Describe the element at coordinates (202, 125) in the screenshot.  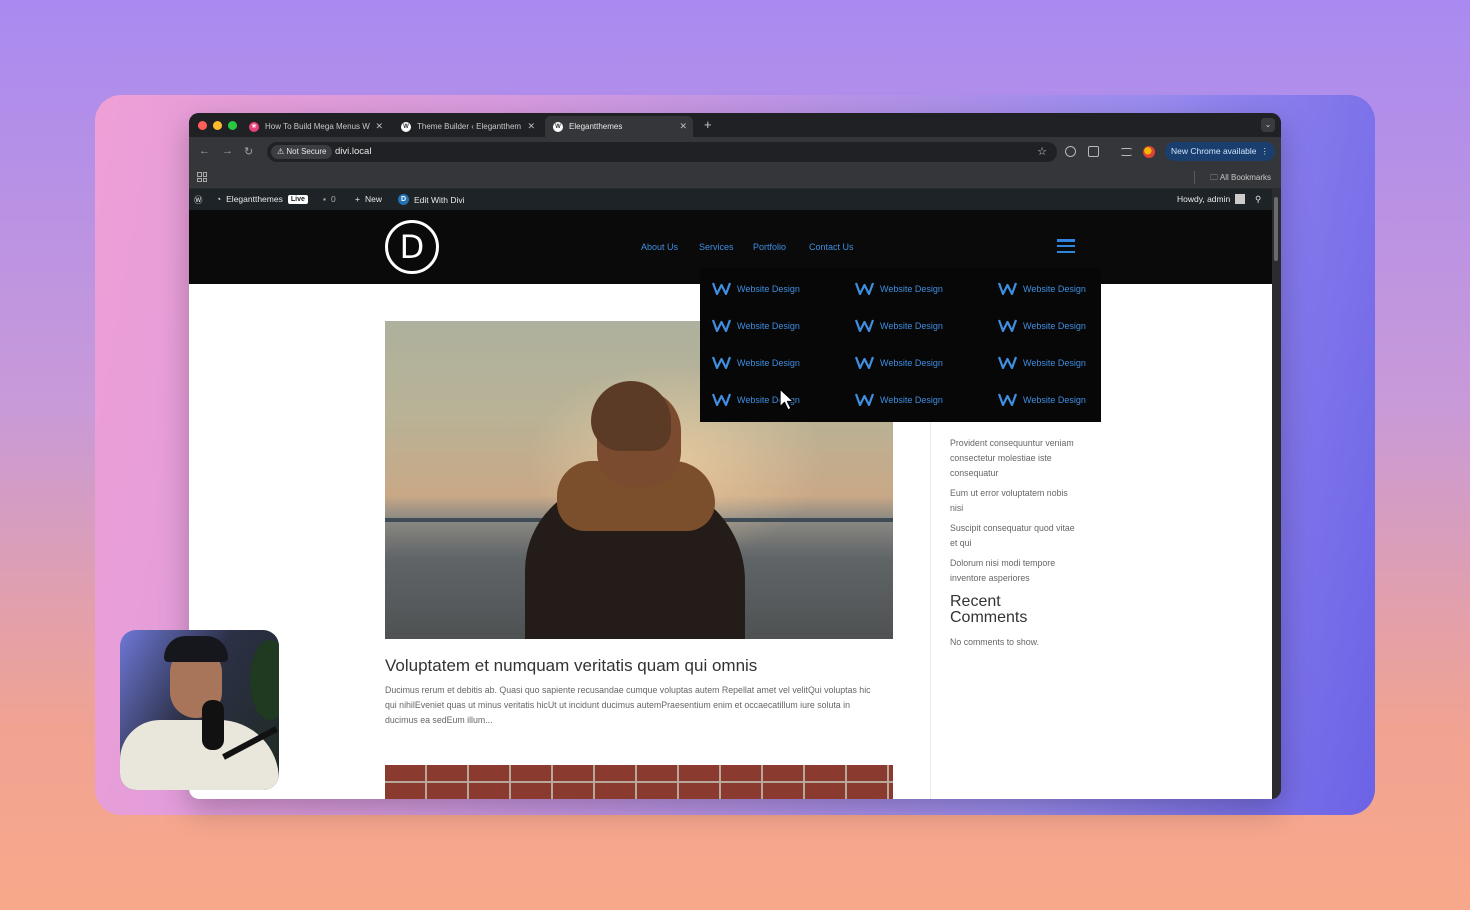
I see `close-window-button` at that location.